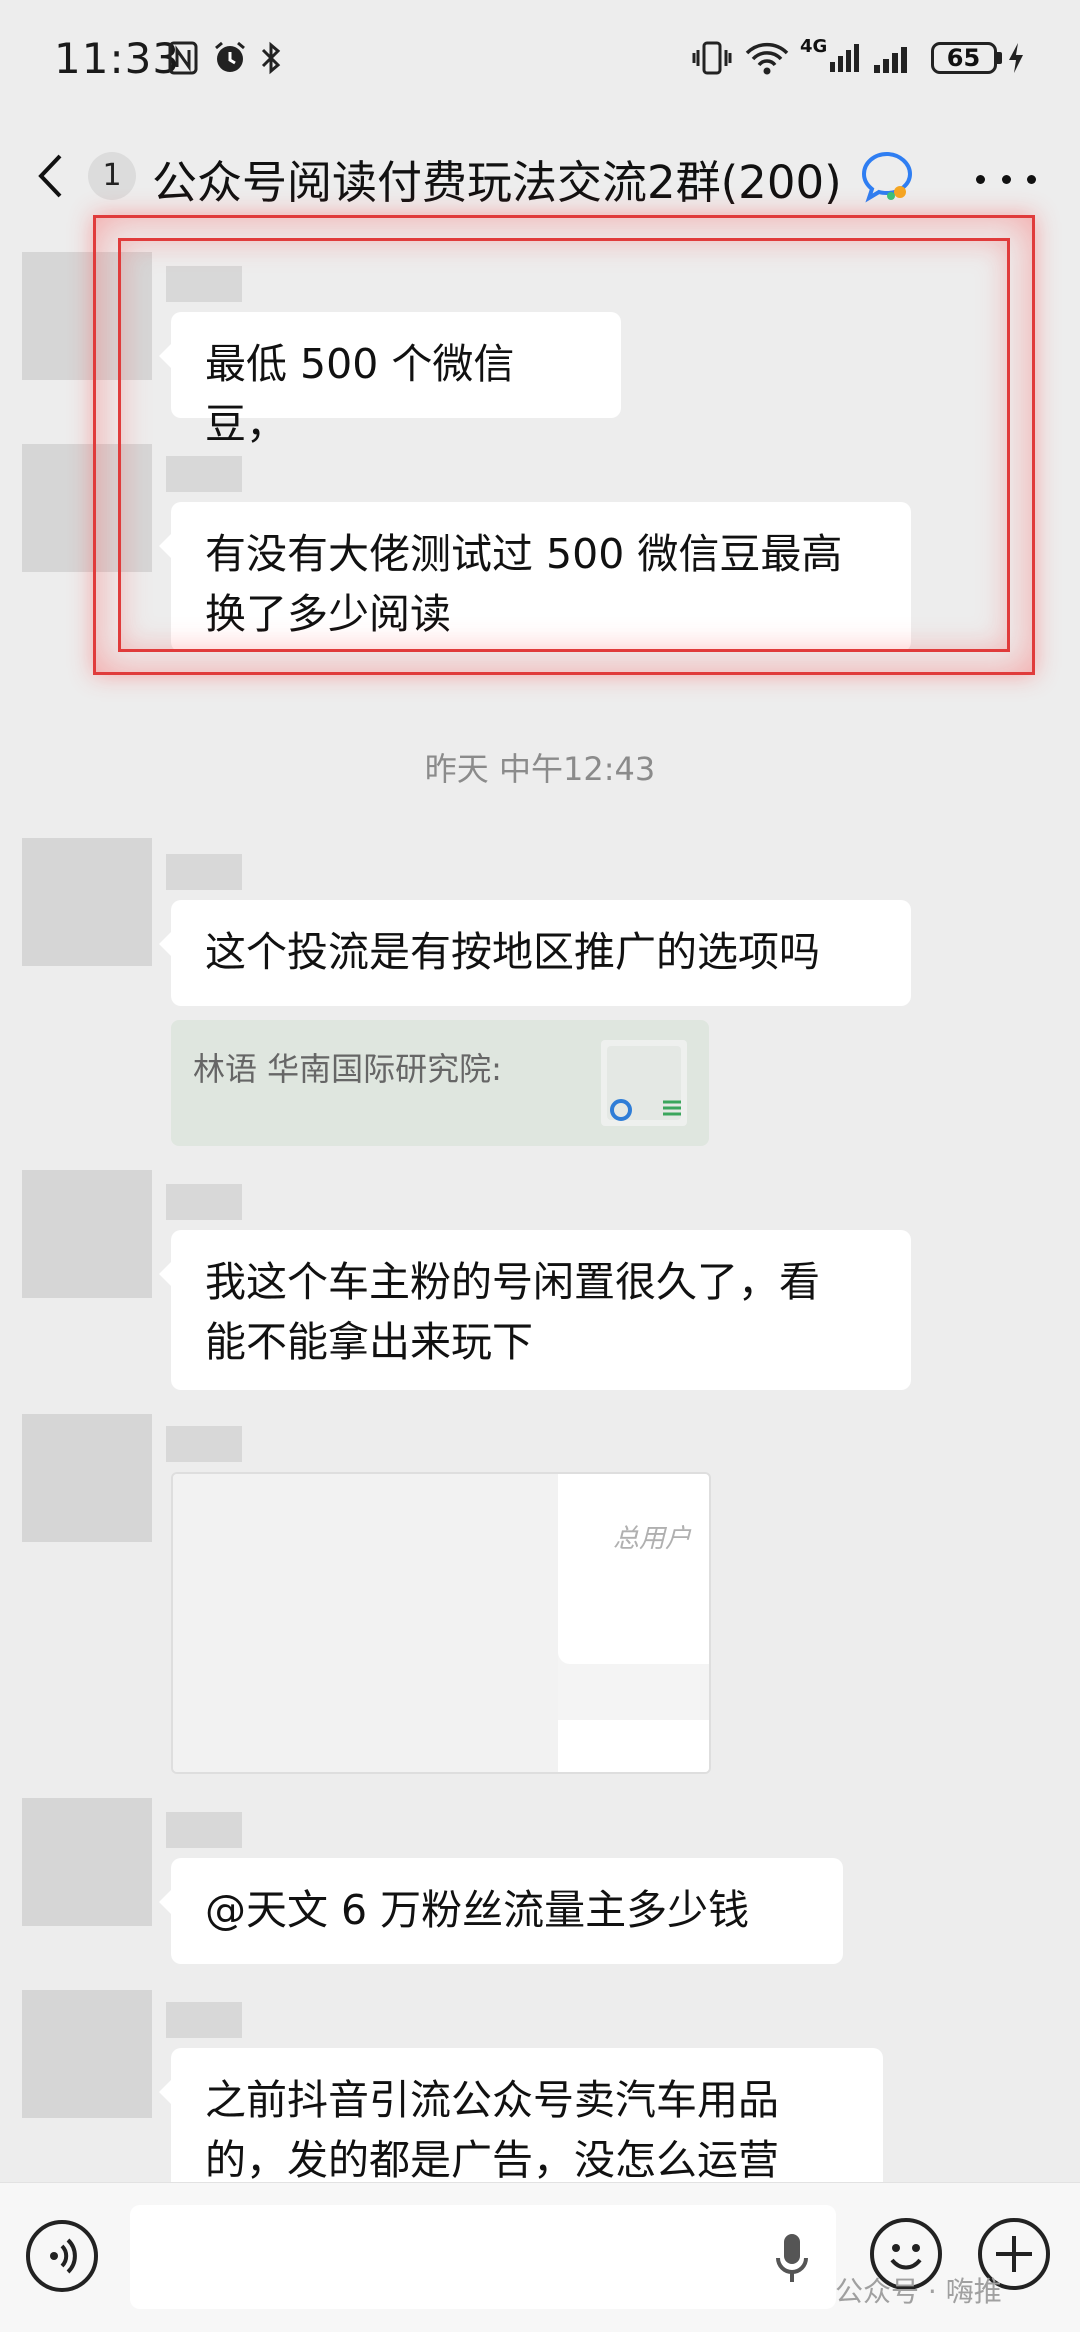 The height and width of the screenshot is (2332, 1080). What do you see at coordinates (347, 1069) in the screenshot?
I see `quote-text: 林语 华南国际研究院:` at bounding box center [347, 1069].